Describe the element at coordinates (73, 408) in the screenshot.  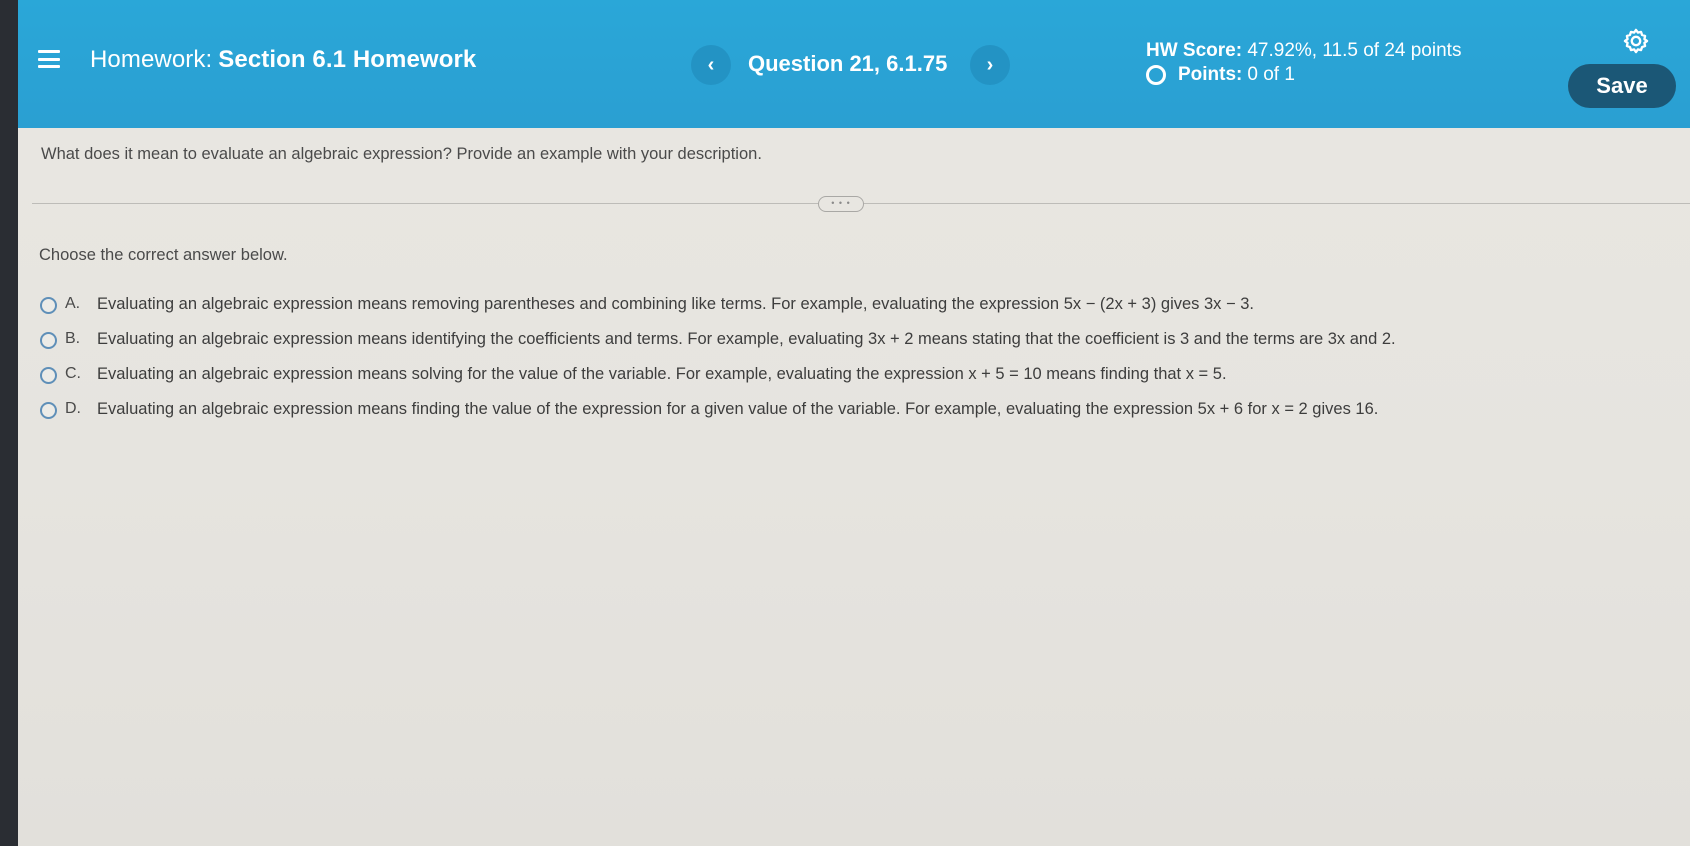
I see `option-letter: D.` at that location.